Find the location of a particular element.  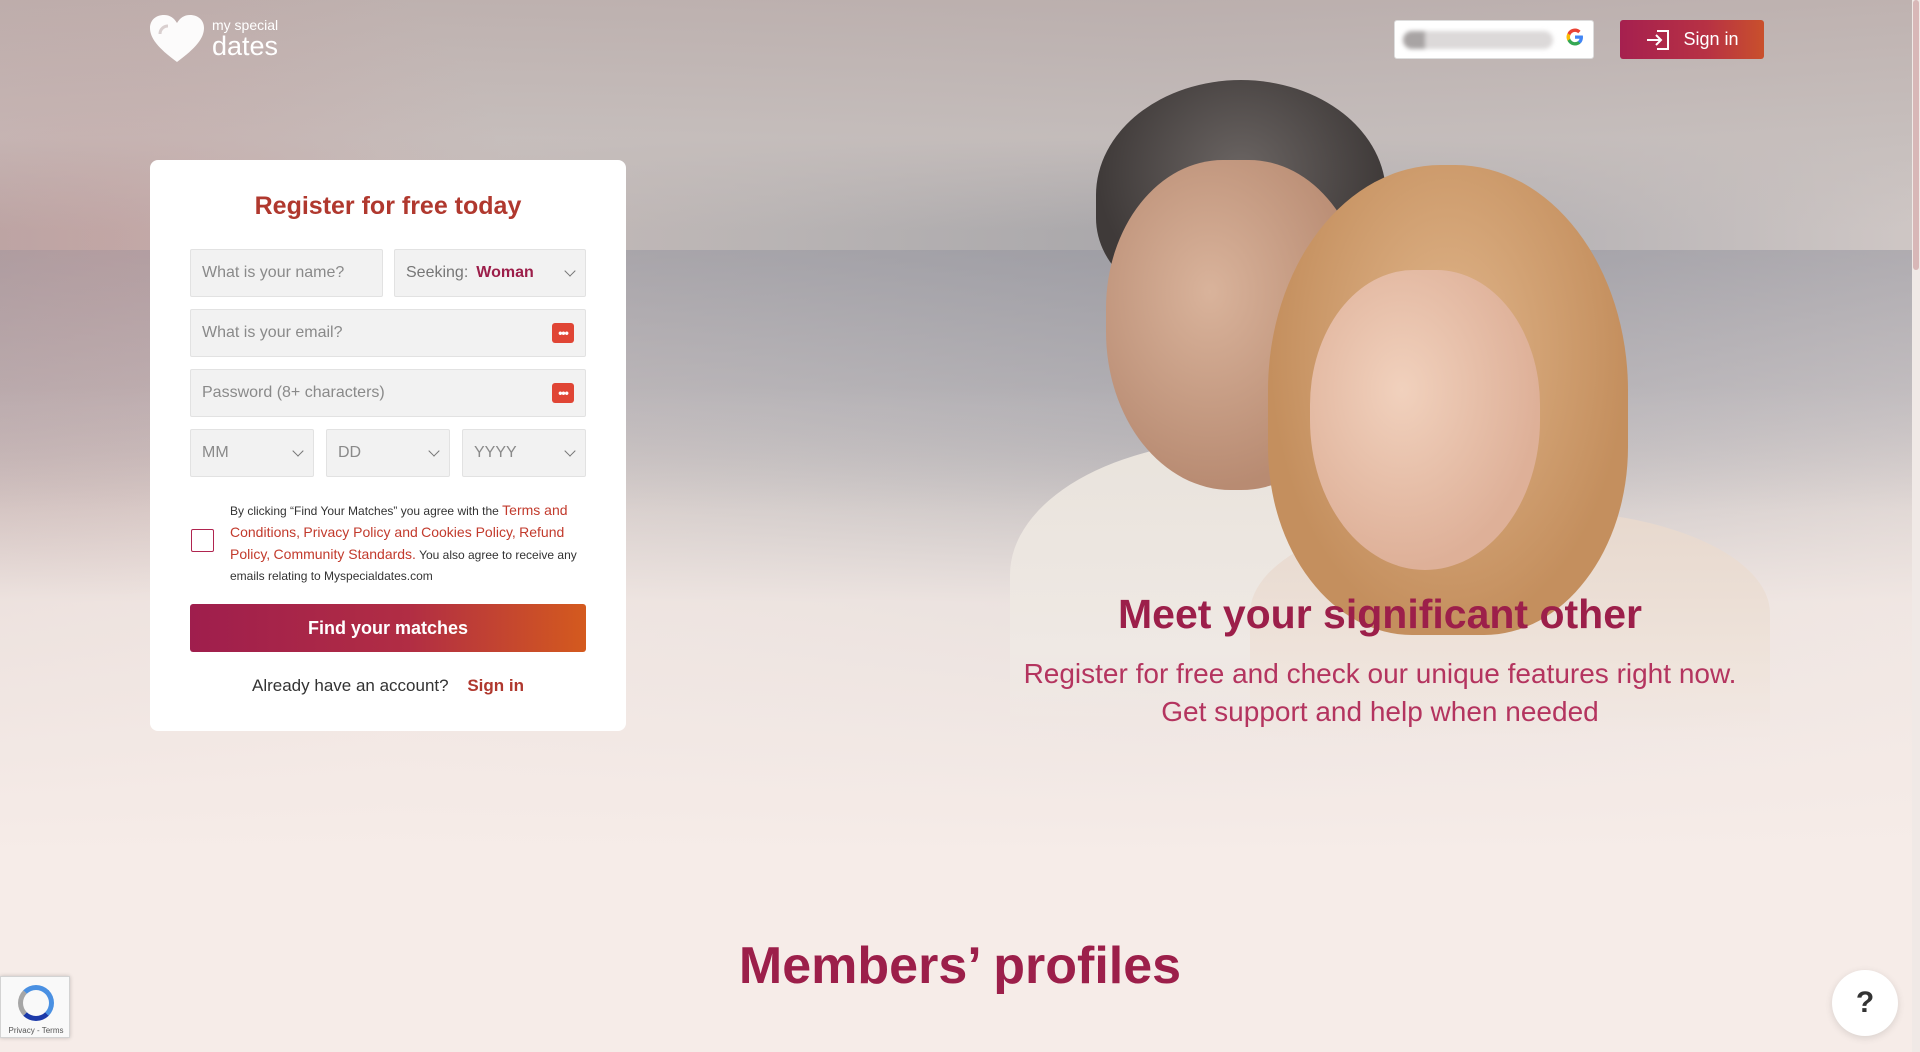

day-placeholder: DD is located at coordinates (350, 452).